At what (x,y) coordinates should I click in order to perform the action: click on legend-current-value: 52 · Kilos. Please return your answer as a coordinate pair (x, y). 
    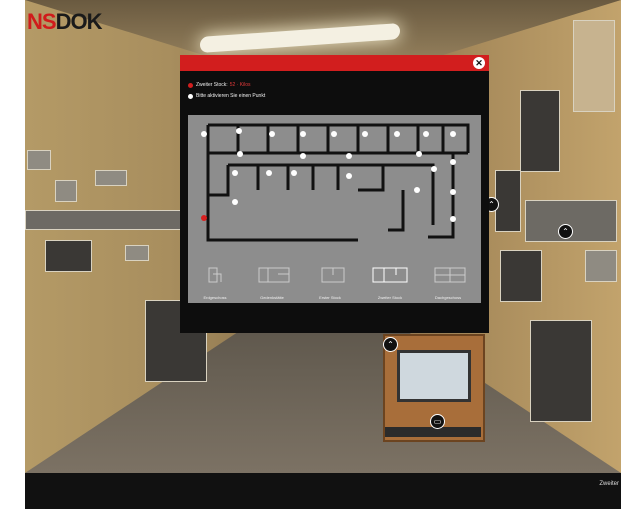
    Looking at the image, I should click on (240, 85).